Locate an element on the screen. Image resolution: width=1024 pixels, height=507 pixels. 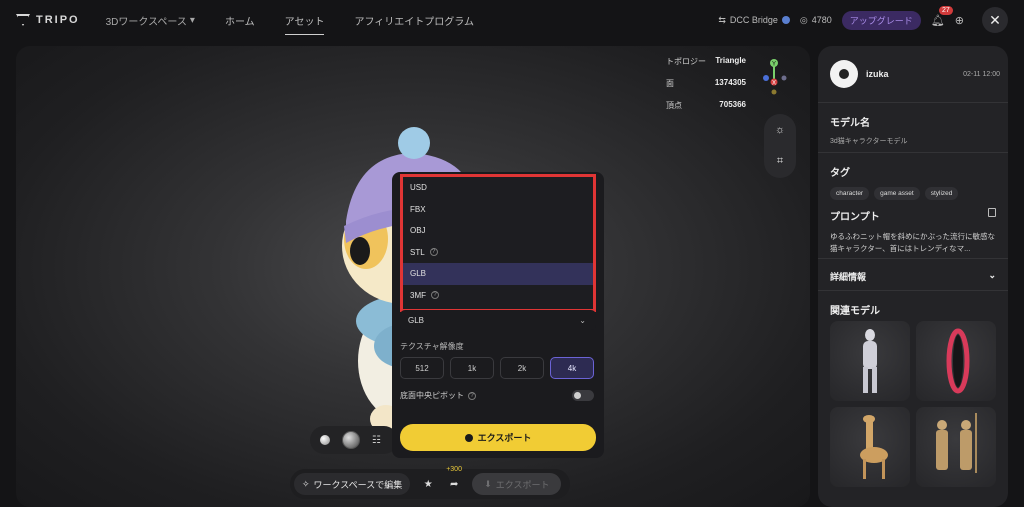
favorite-star-icon: ★ is located at coordinates (428, 484).